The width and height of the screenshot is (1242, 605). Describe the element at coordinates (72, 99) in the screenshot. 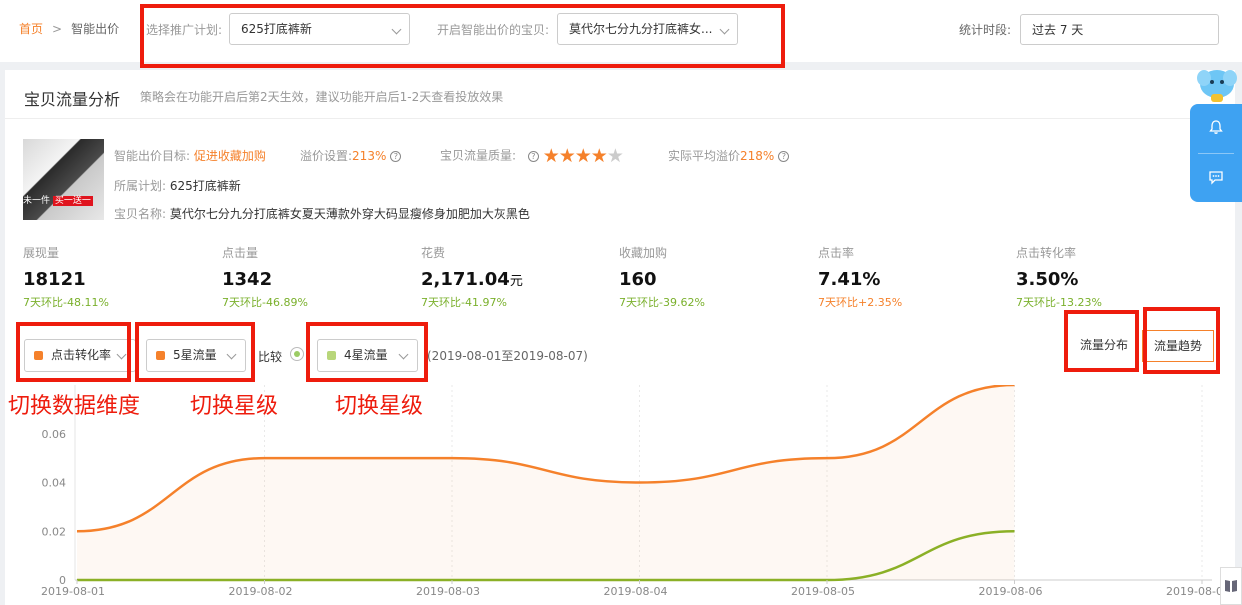

I see `section-title: 宝贝流量分析` at that location.